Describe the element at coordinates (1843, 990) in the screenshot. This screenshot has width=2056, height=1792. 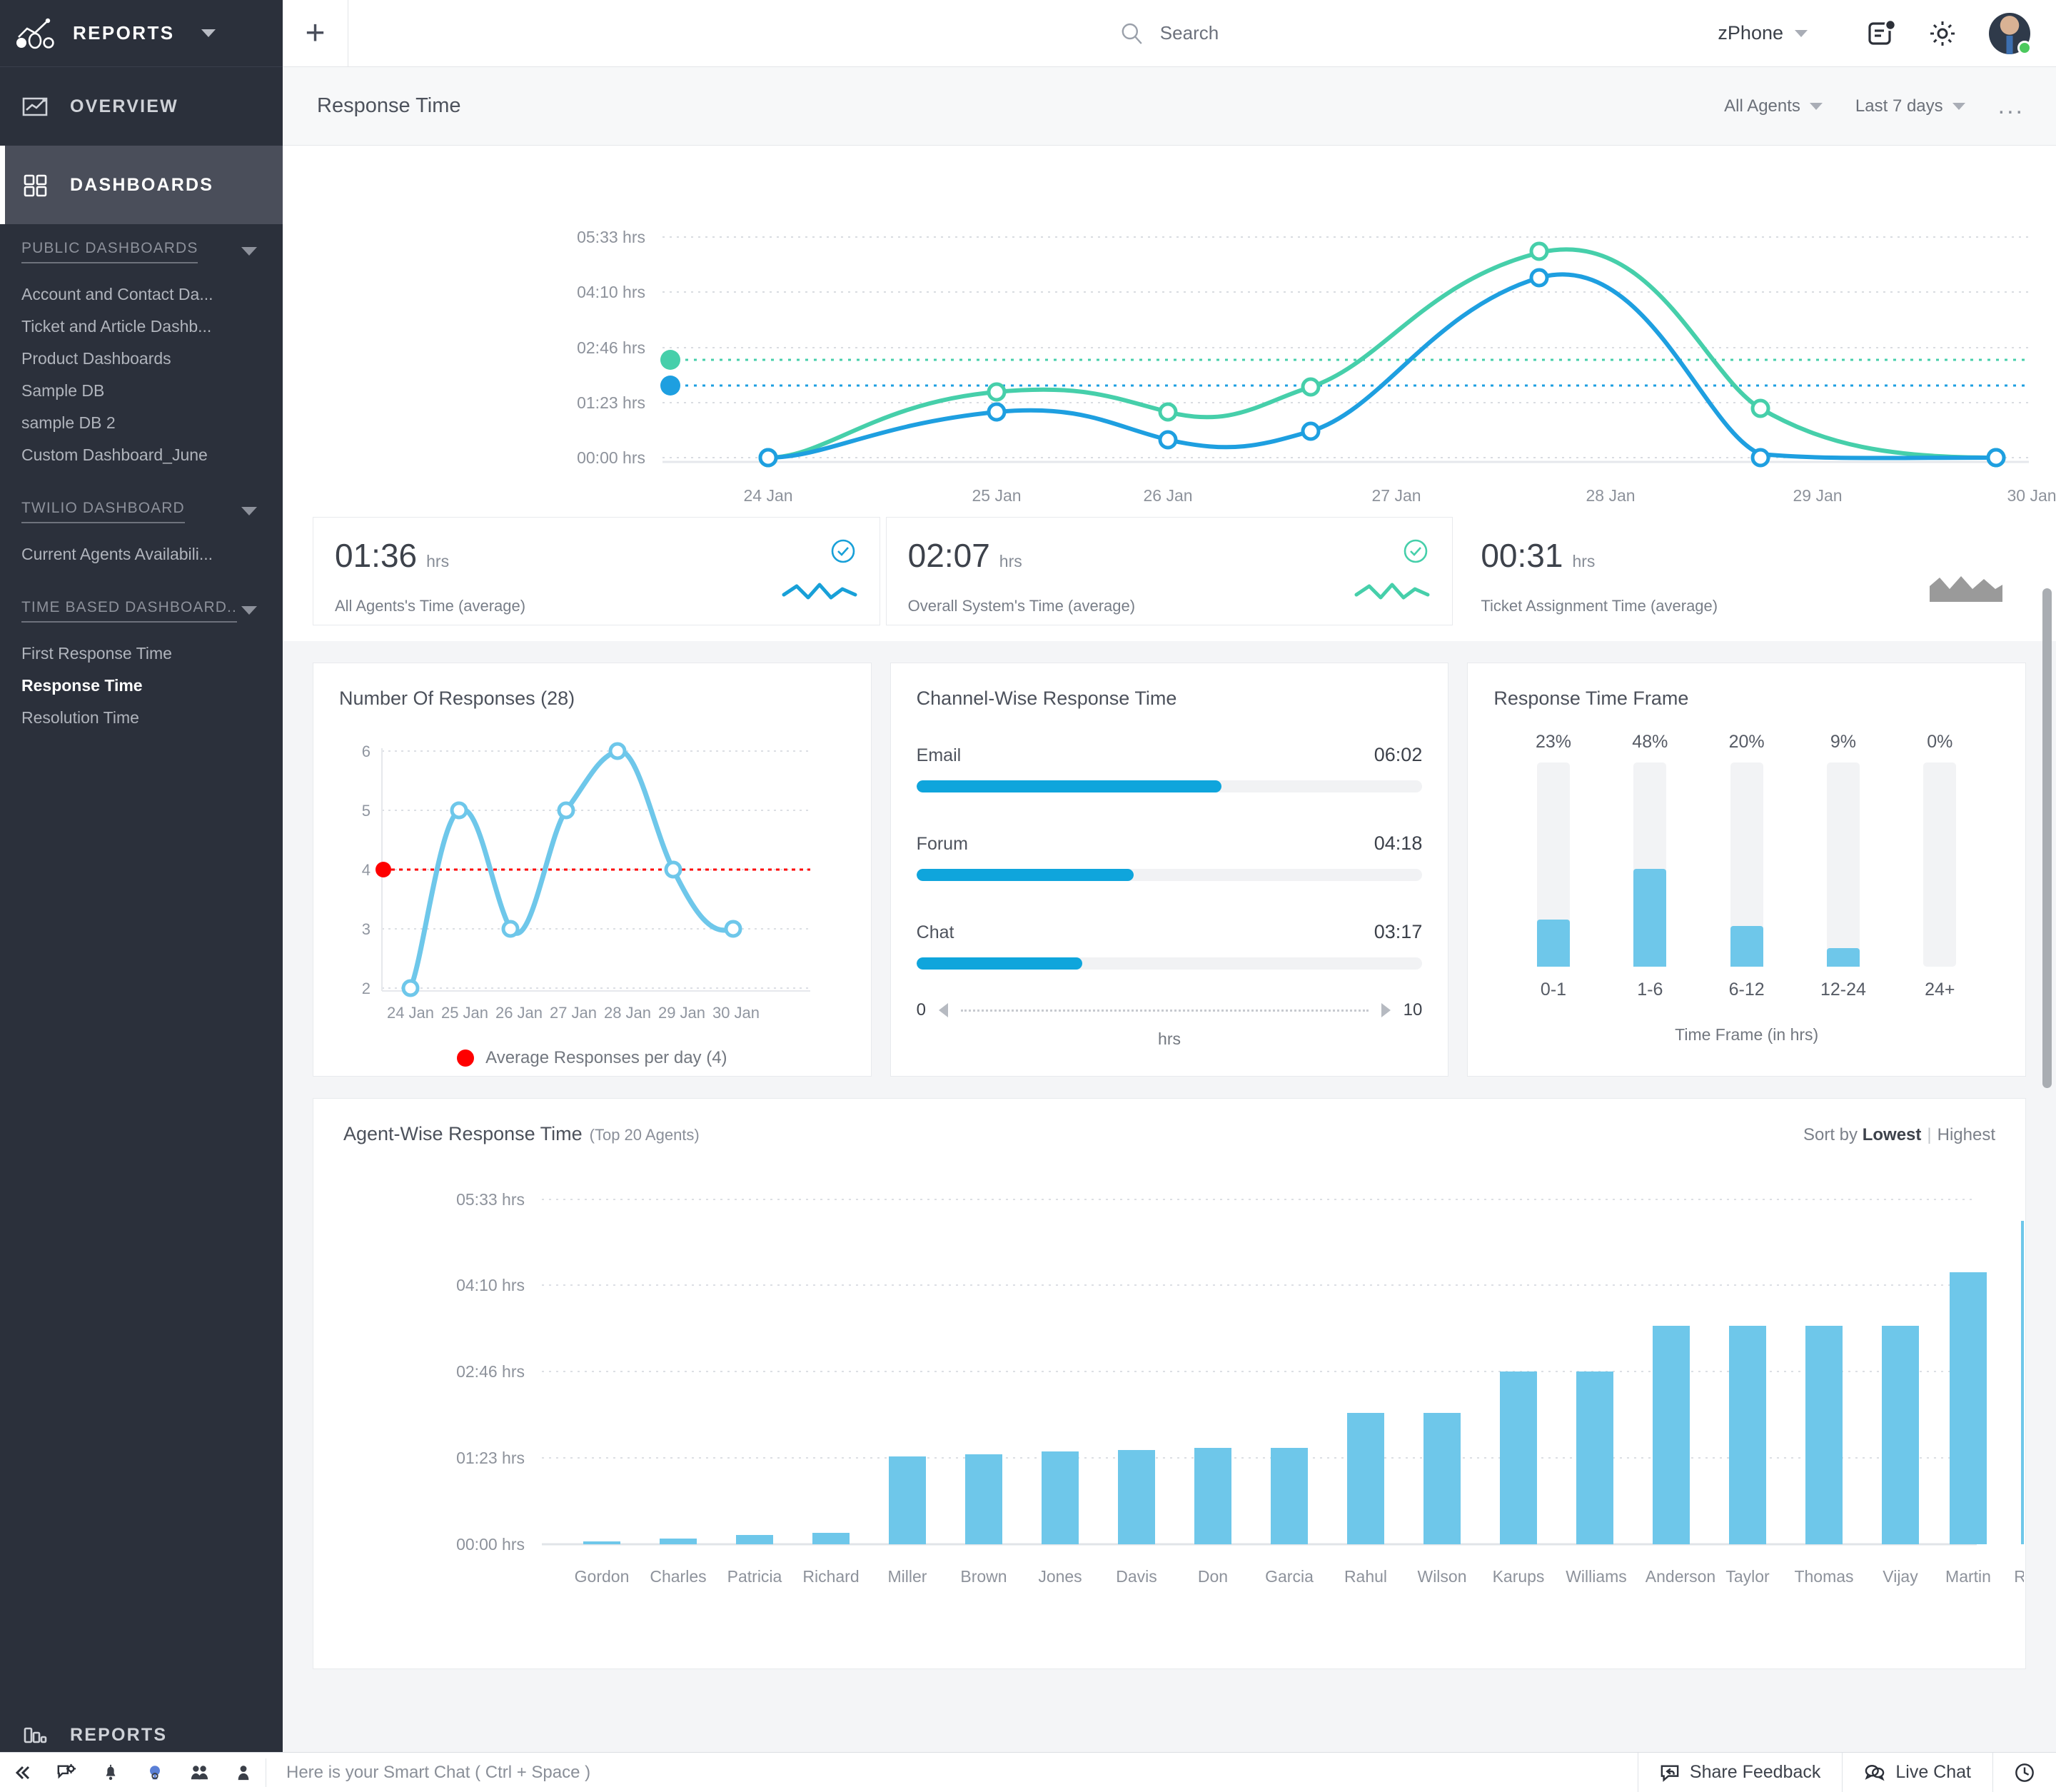
I see `time-frame-cat: 12-24` at that location.